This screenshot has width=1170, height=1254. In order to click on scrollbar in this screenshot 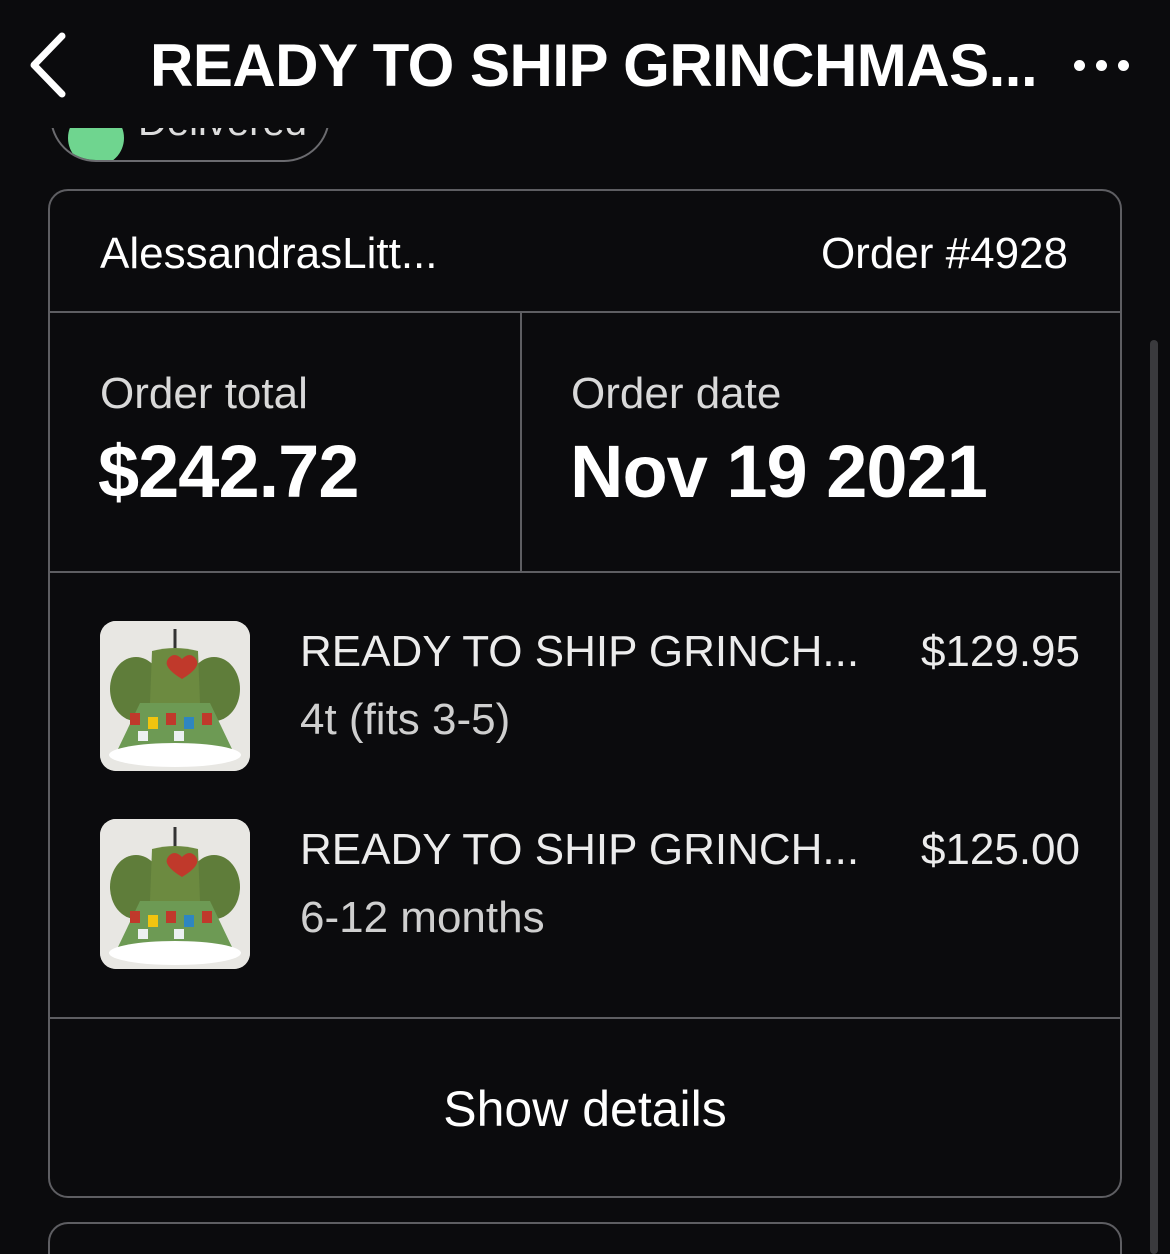, I will do `click(1154, 797)`.